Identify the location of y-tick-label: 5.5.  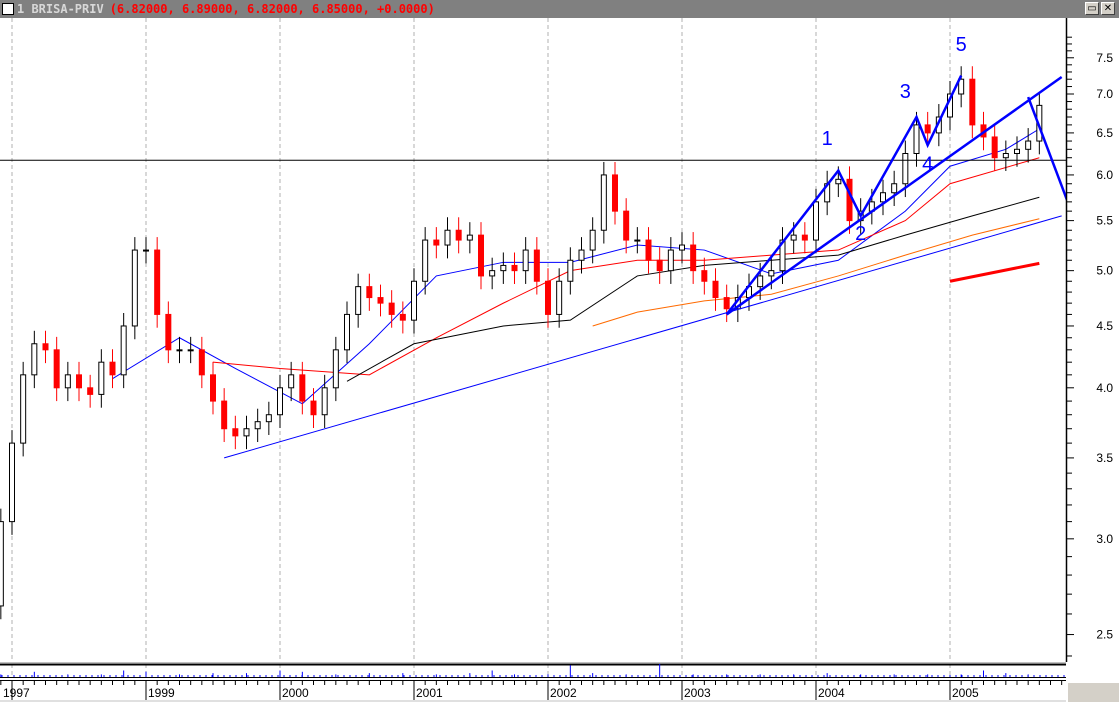
(1104, 221).